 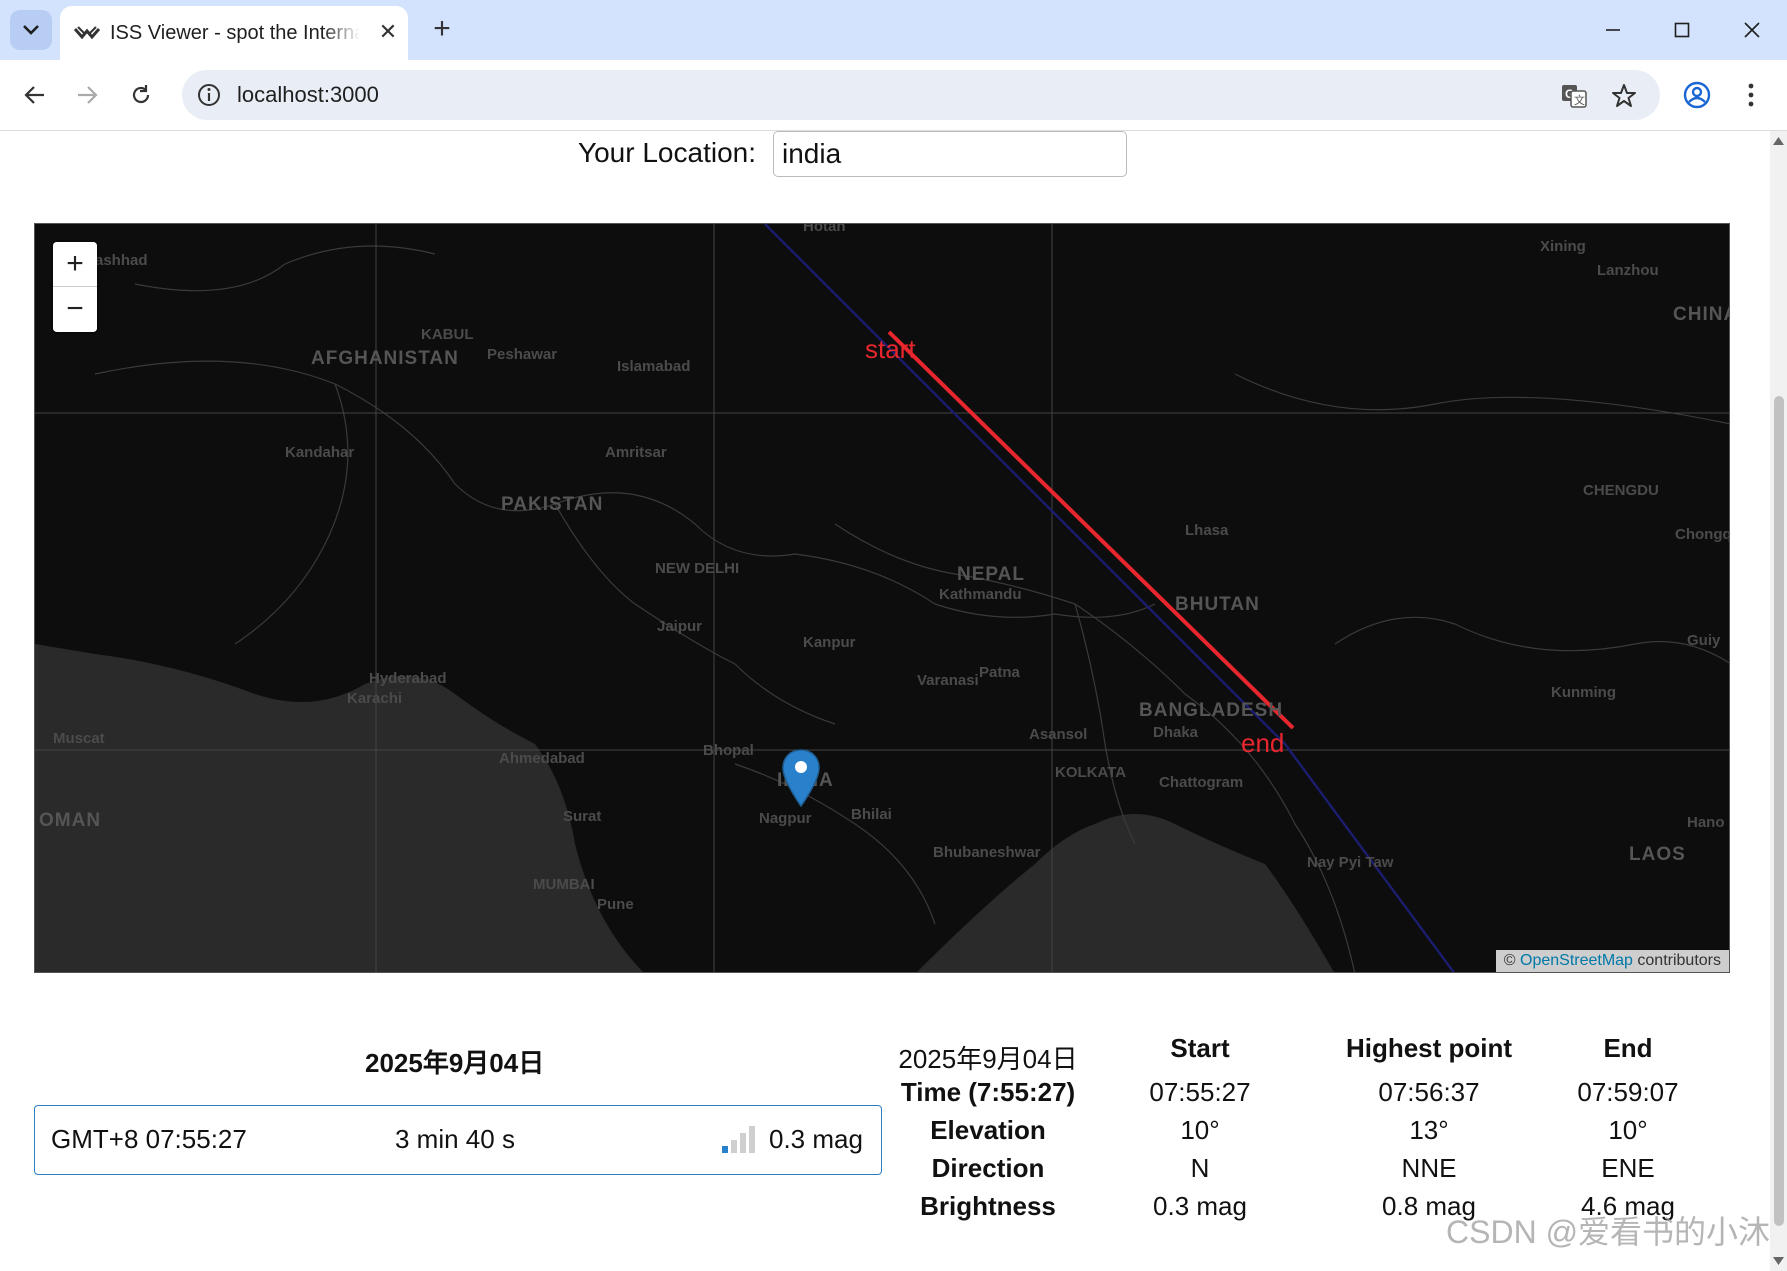 What do you see at coordinates (1628, 1092) in the screenshot?
I see `cell-time-end: 07:59:07` at bounding box center [1628, 1092].